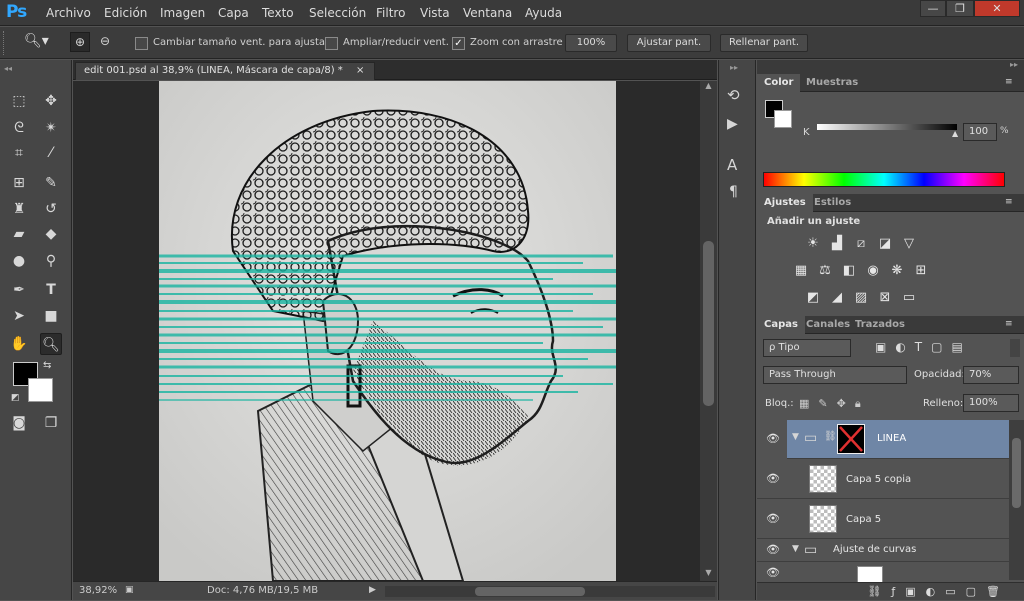 Image resolution: width=1024 pixels, height=601 pixels. I want to click on color-ramp, so click(884, 179).